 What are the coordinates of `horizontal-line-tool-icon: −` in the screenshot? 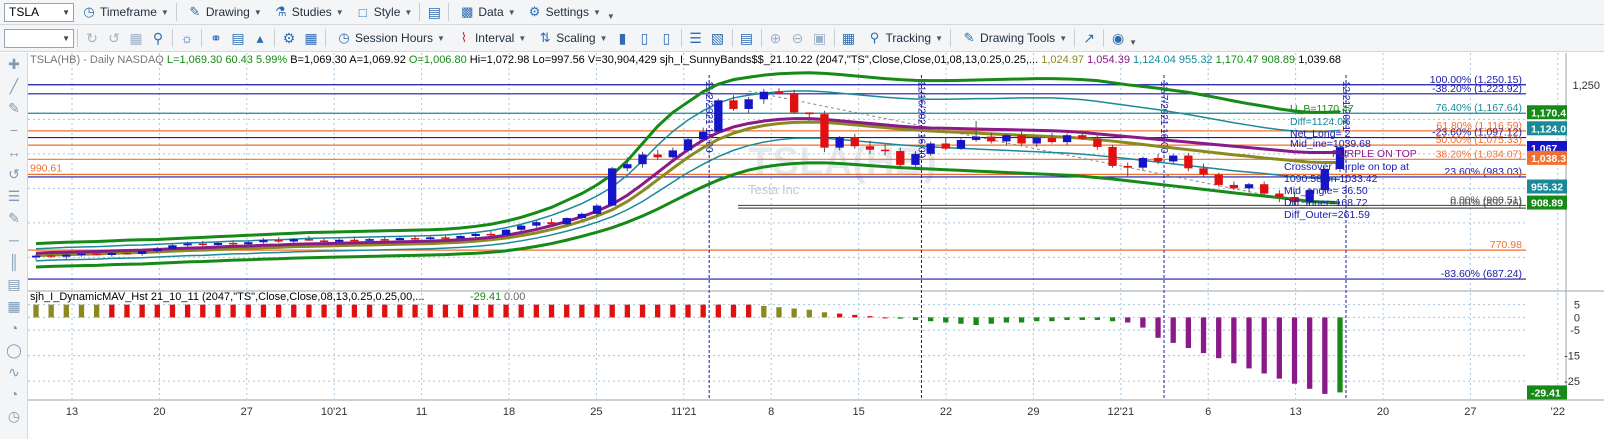 It's located at (14, 130).